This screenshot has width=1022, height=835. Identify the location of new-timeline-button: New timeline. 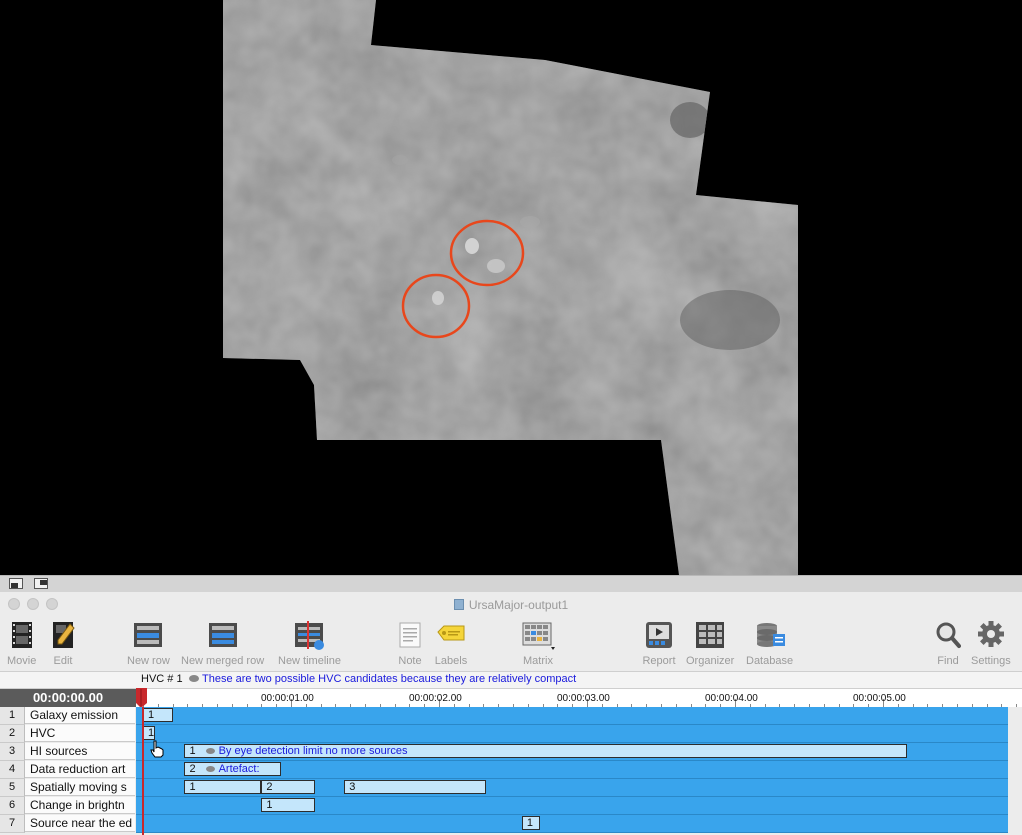
(309, 643).